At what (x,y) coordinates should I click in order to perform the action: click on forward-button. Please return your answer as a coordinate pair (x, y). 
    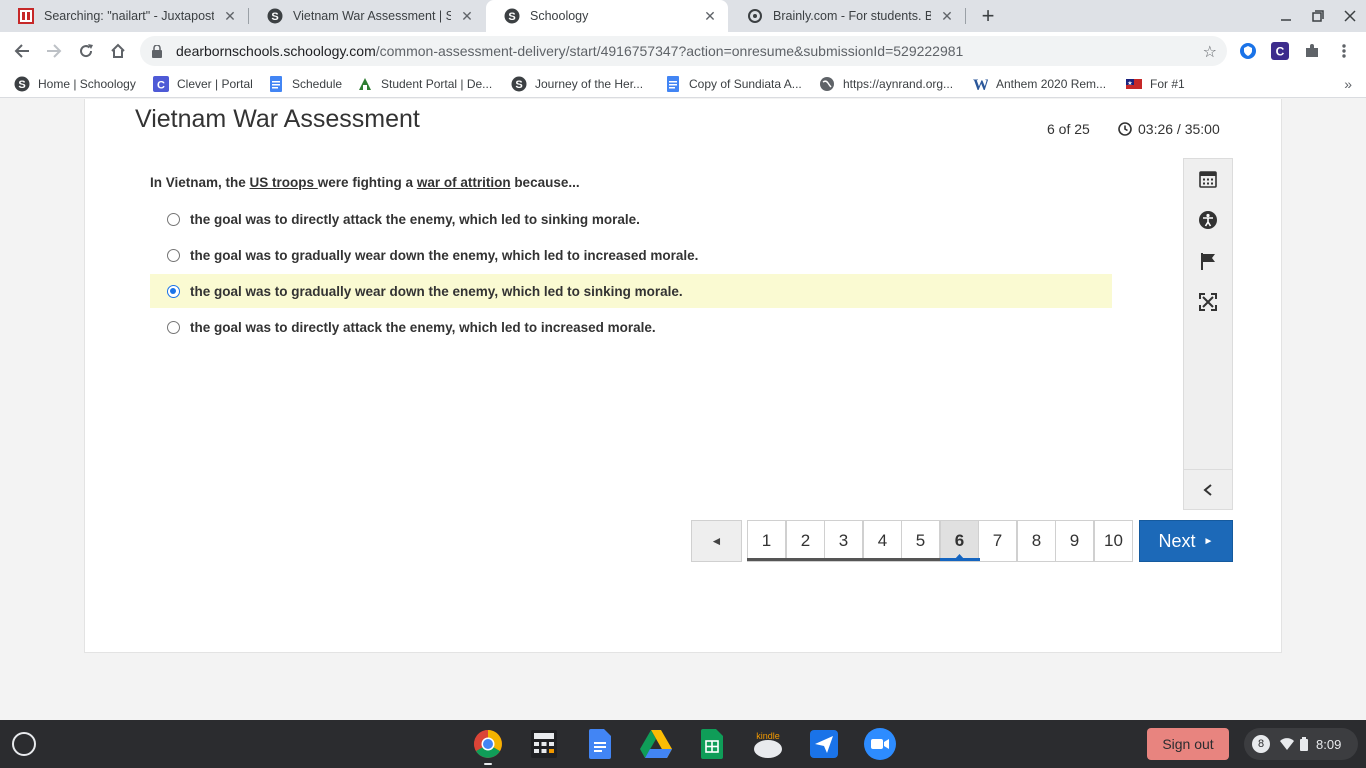
    Looking at the image, I should click on (54, 51).